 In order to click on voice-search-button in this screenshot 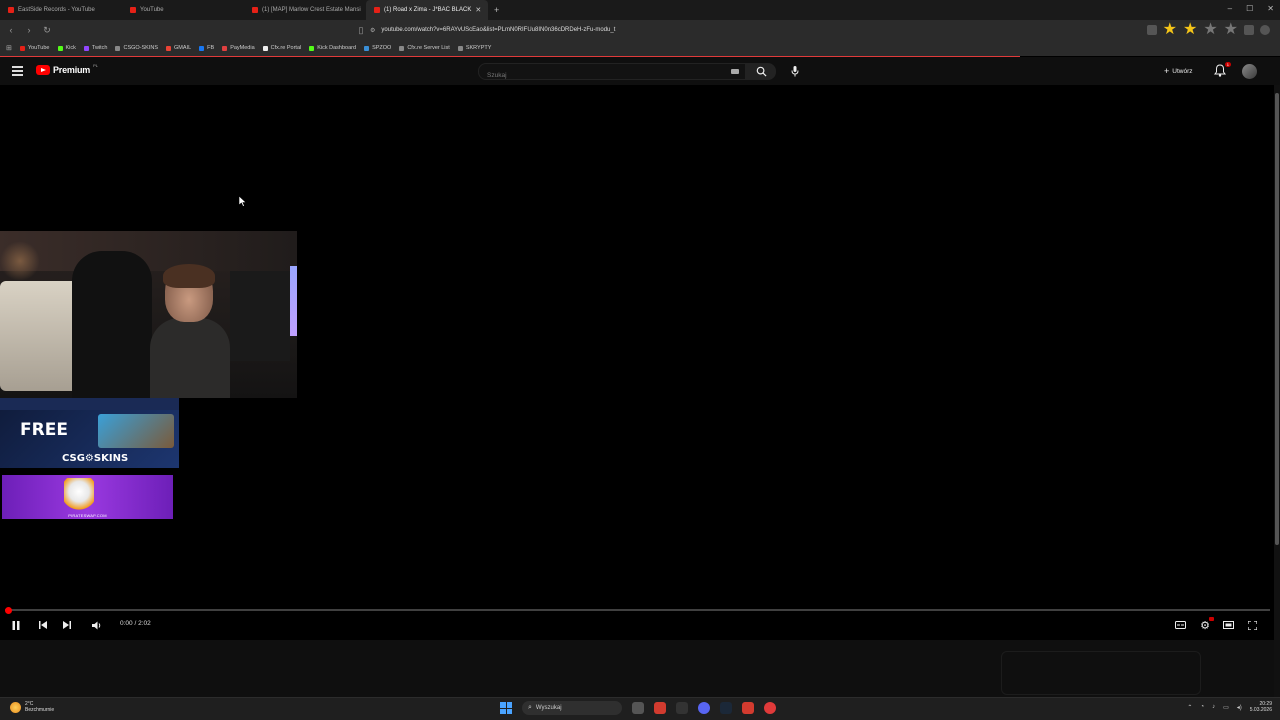, I will do `click(795, 71)`.